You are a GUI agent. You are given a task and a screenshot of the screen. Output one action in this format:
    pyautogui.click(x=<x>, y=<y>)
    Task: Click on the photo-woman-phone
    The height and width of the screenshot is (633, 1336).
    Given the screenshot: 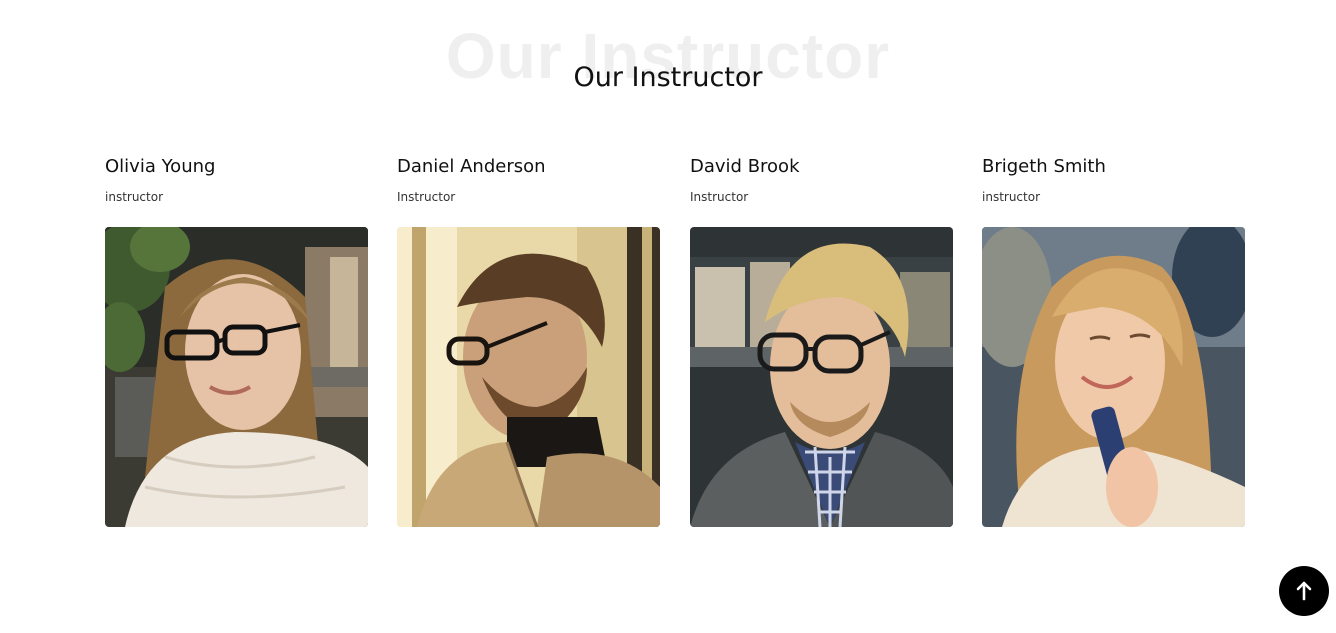 What is the action you would take?
    pyautogui.click(x=1113, y=377)
    